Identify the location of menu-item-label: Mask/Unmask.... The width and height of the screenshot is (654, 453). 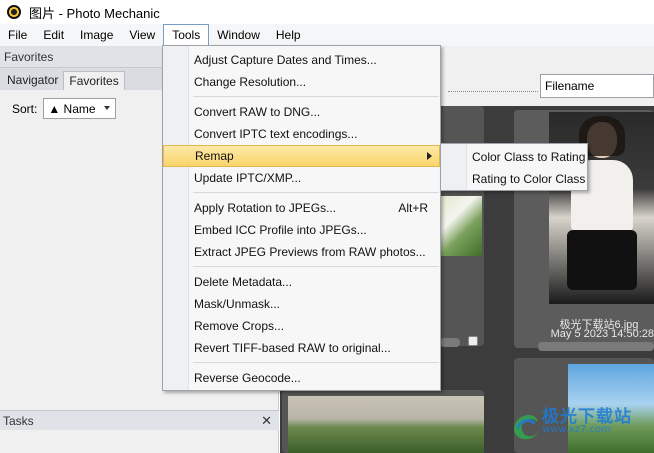
(237, 304).